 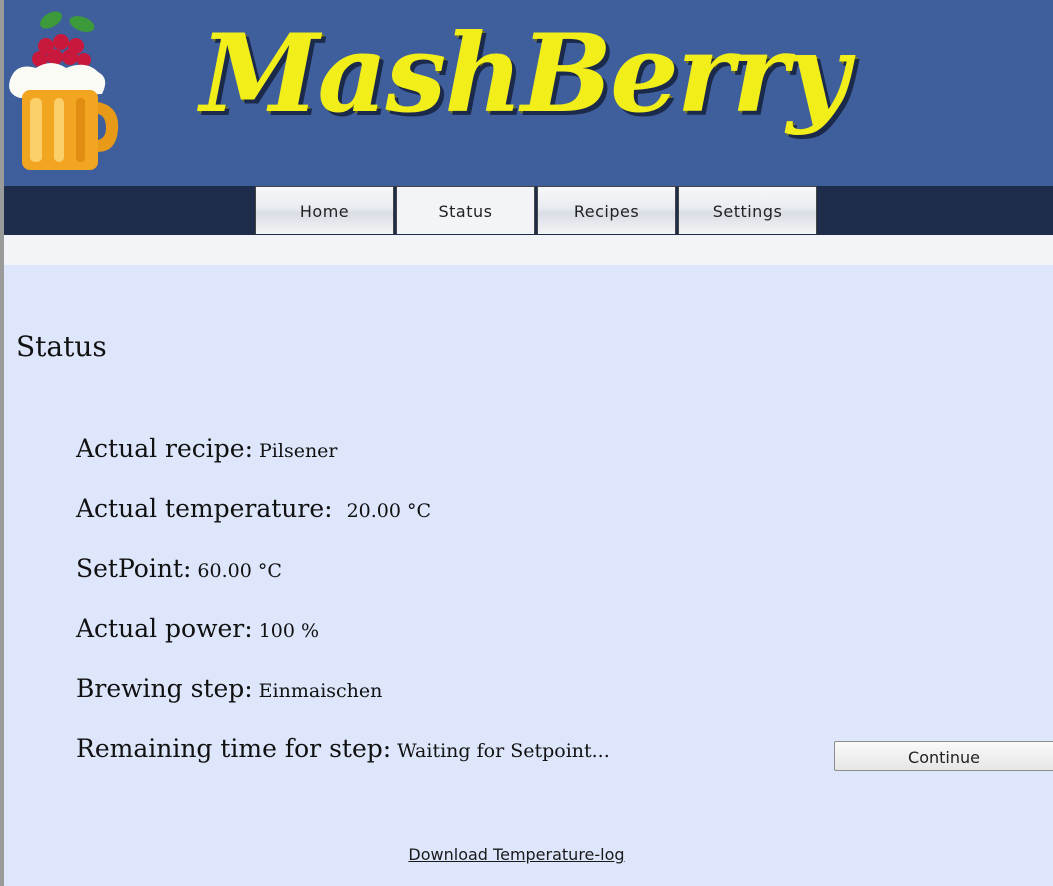 What do you see at coordinates (239, 571) in the screenshot?
I see `setpoint-value: 60.00 °C` at bounding box center [239, 571].